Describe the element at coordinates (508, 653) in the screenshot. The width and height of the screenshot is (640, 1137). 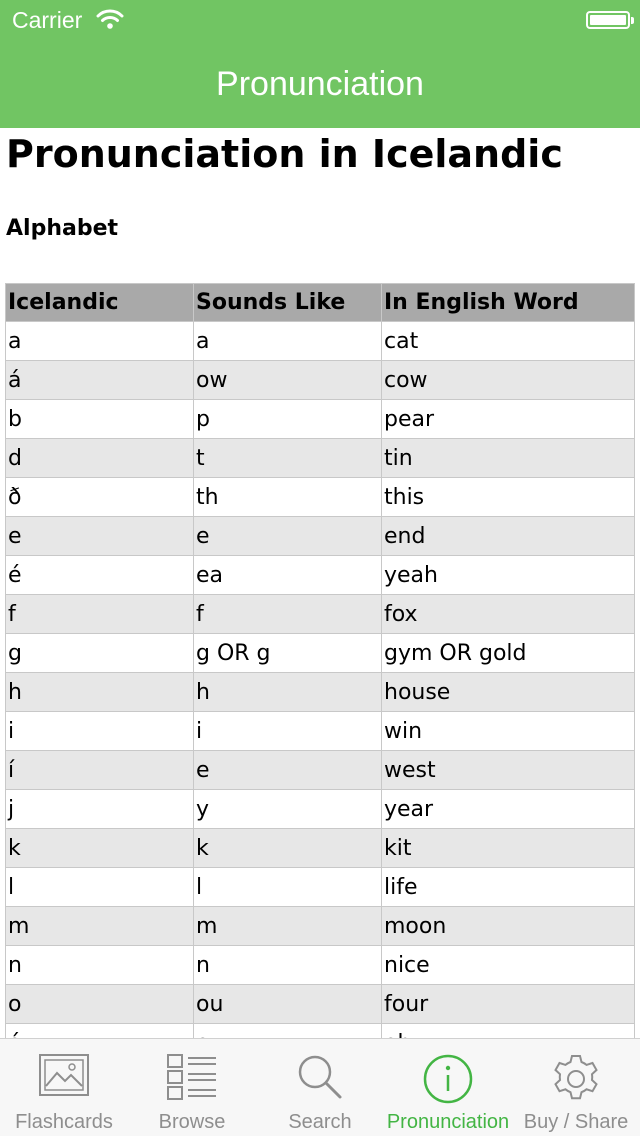
I see `cell-english-word: gym OR gold` at that location.